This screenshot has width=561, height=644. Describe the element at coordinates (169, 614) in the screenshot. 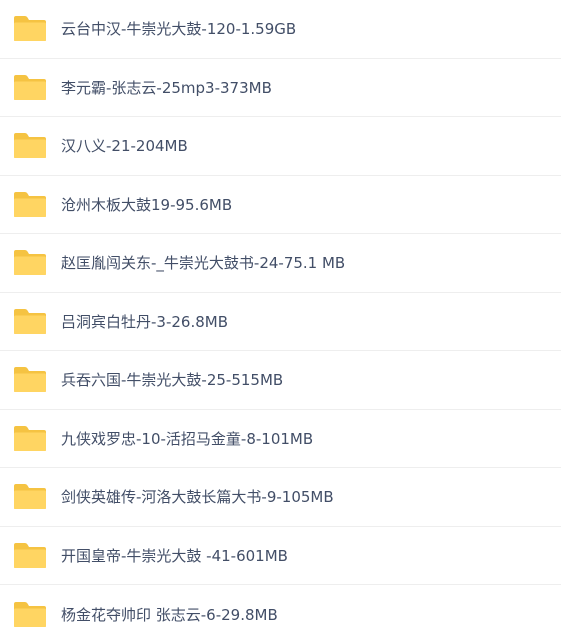

I see `folder-name: 杨金花夺帅印 张志云-6-29.8MB` at that location.